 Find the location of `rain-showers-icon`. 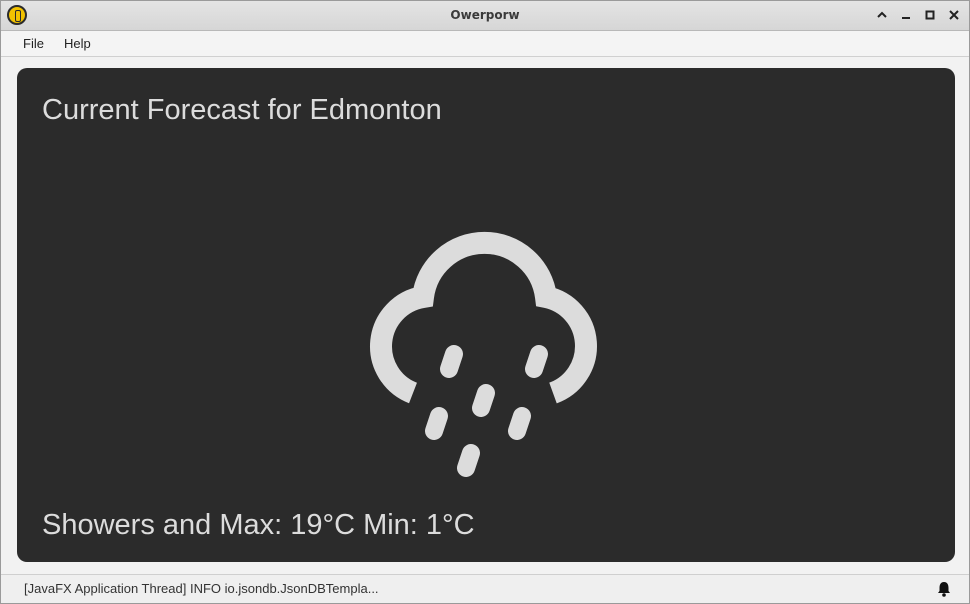

rain-showers-icon is located at coordinates (483, 354).